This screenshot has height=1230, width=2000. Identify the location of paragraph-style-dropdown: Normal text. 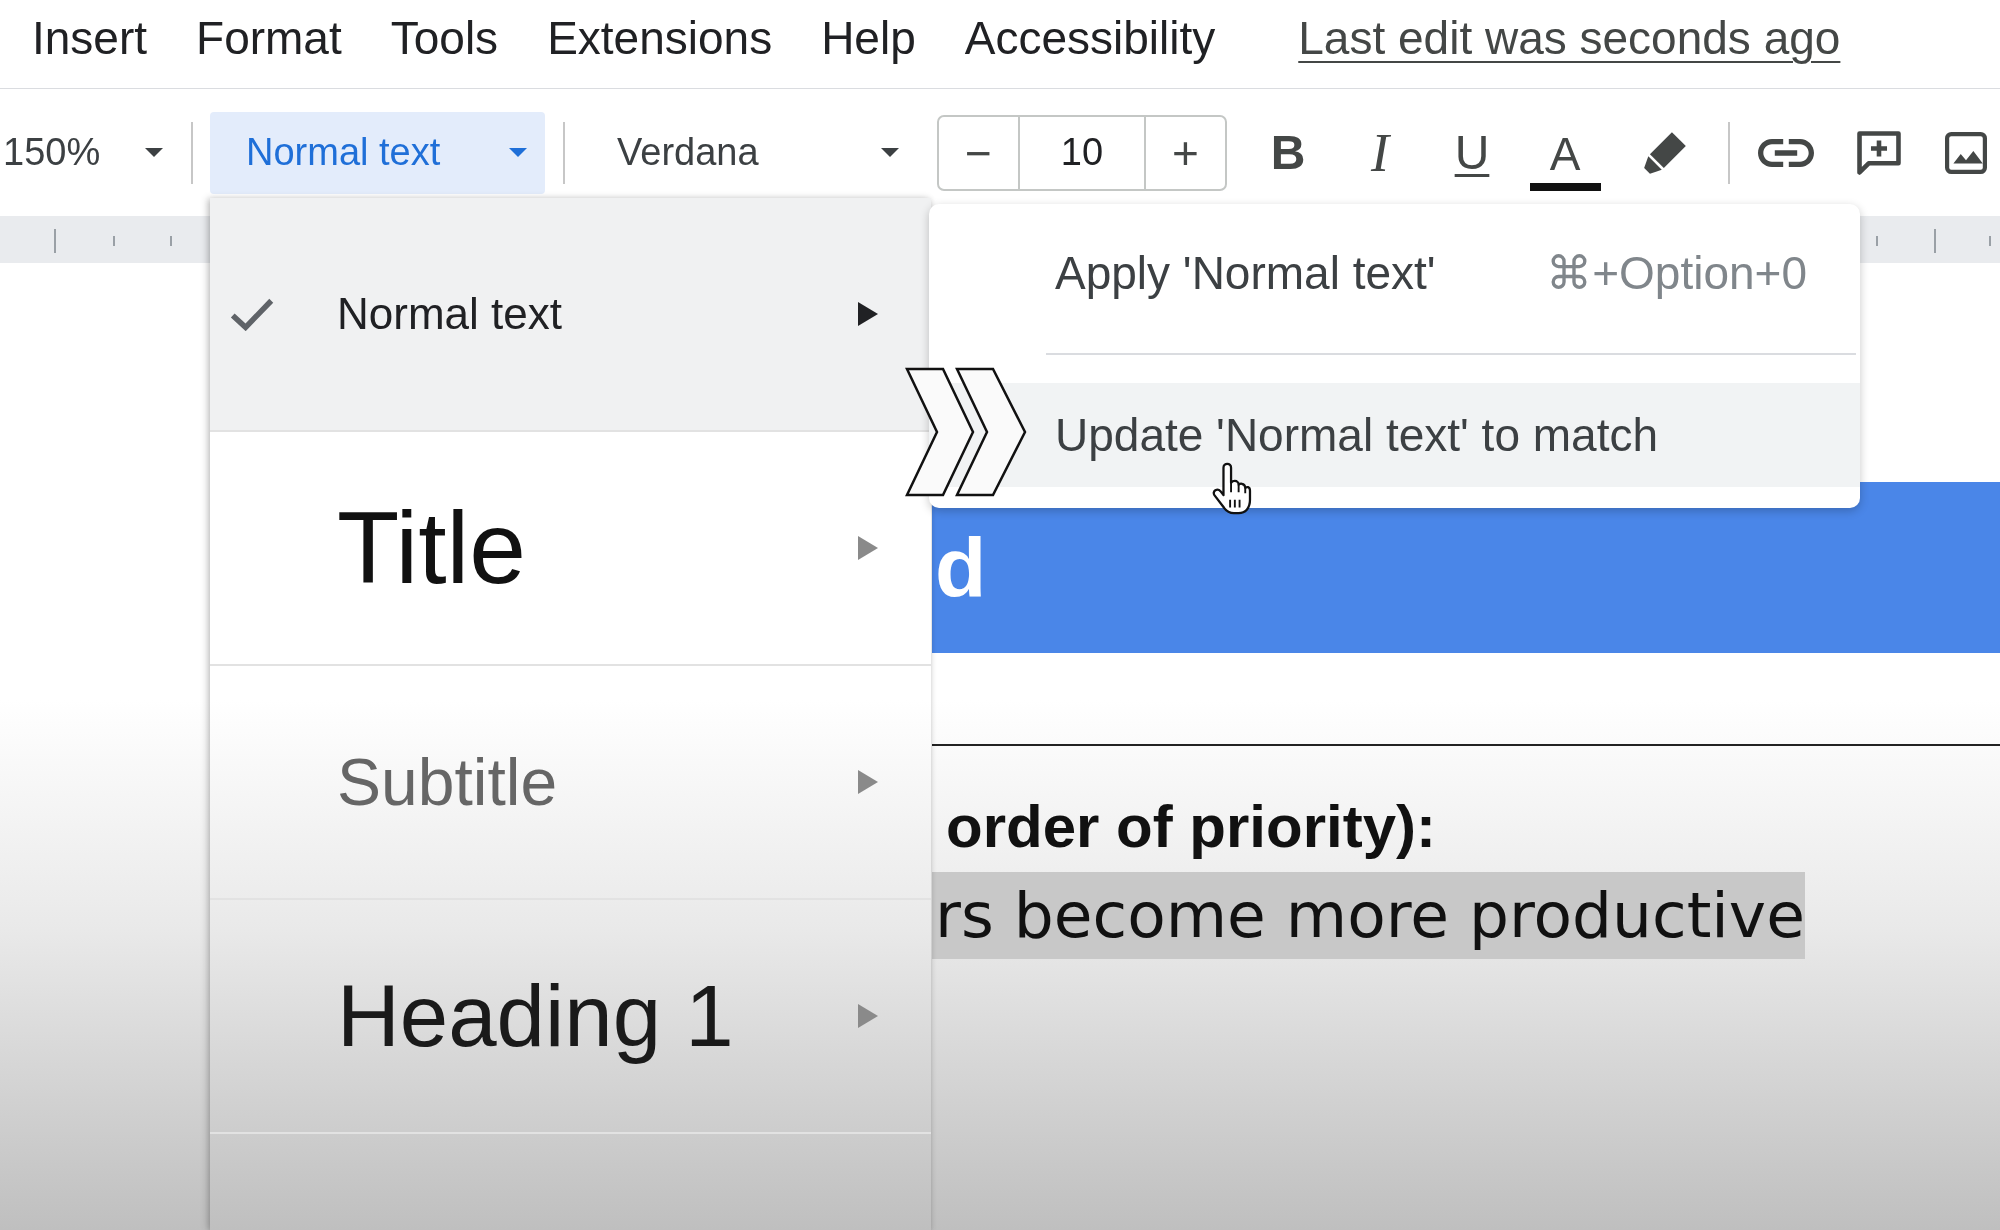
(377, 152).